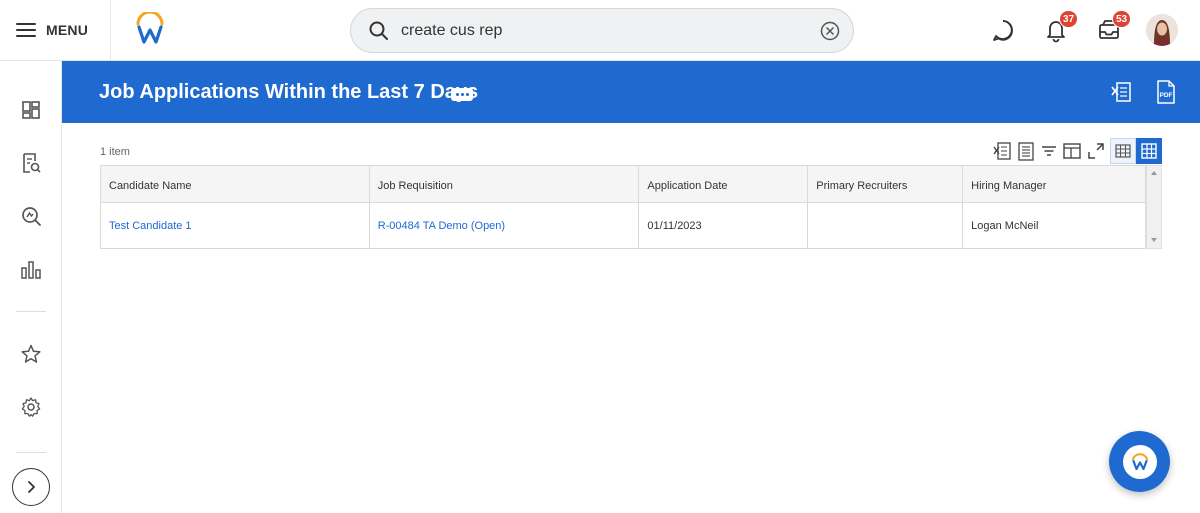  Describe the element at coordinates (504, 184) in the screenshot. I see `column-header-job-requisition: Job Requisition` at that location.